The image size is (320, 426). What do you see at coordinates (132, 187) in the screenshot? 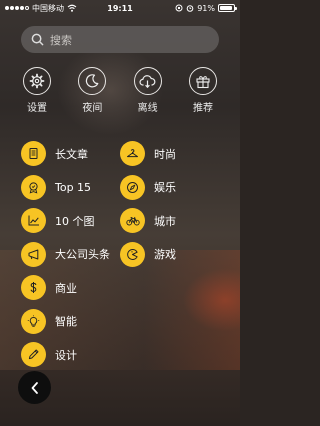
I see `compass-icon` at bounding box center [132, 187].